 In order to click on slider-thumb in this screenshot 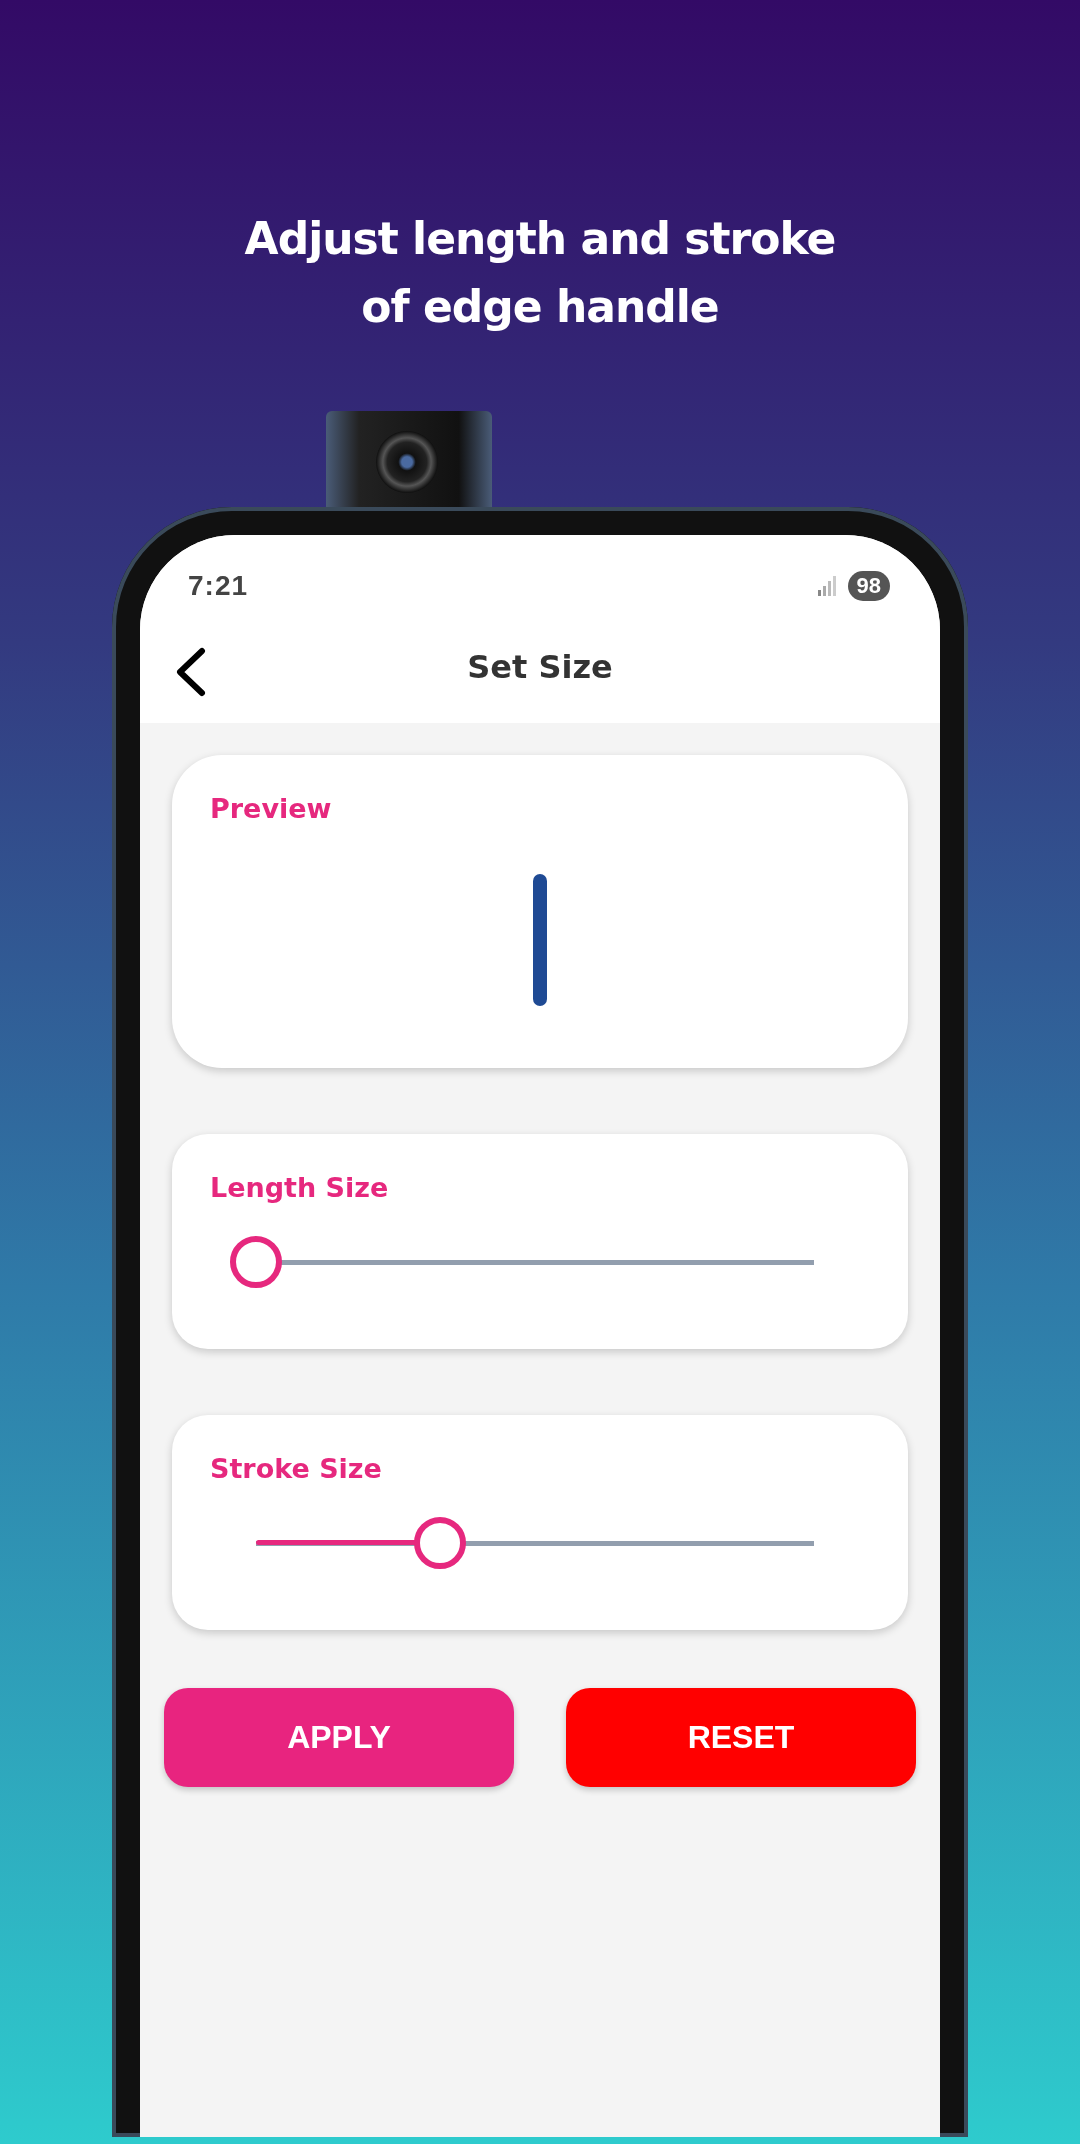, I will do `click(256, 1262)`.